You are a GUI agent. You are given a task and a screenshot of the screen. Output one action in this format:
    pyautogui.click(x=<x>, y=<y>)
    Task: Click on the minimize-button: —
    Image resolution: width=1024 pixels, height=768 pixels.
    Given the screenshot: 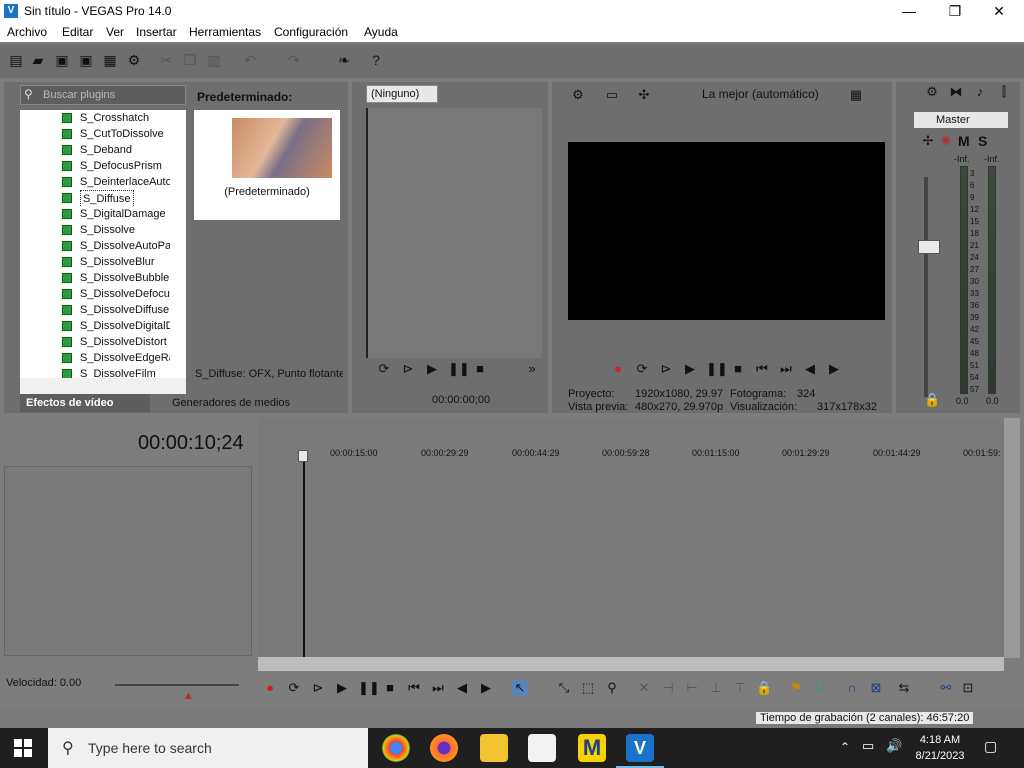 What is the action you would take?
    pyautogui.click(x=909, y=11)
    